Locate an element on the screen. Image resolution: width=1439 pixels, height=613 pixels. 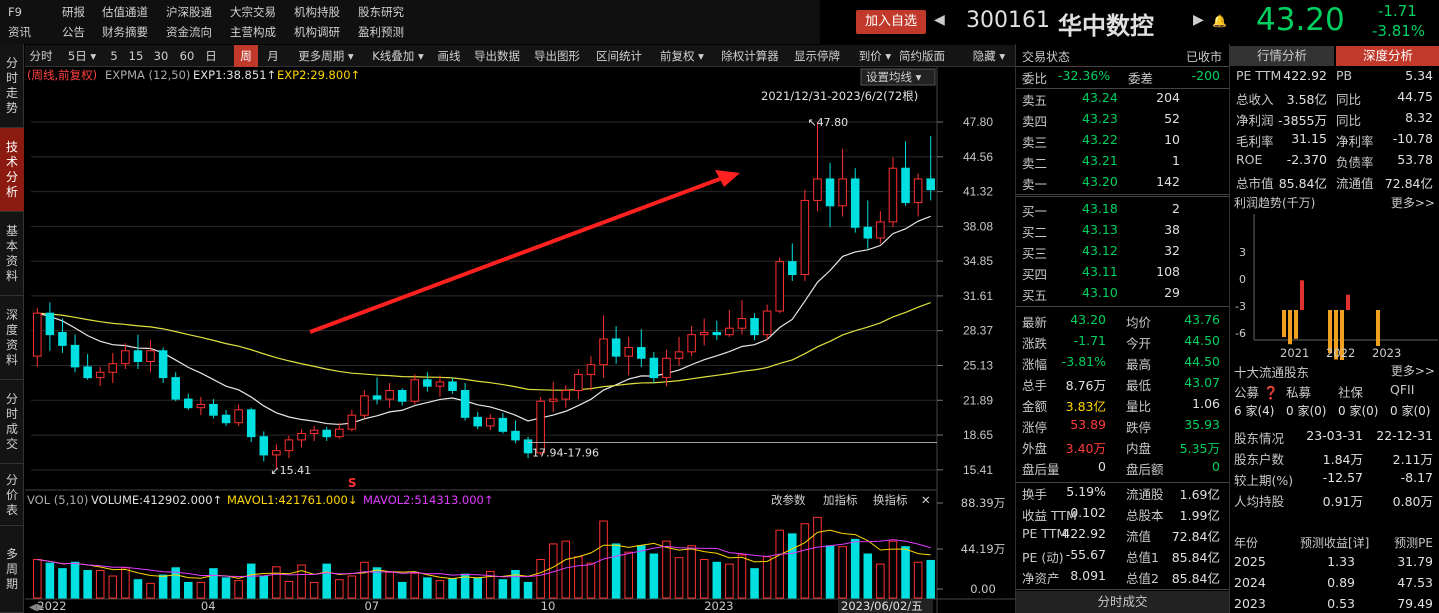
menu-item: 估值通道 is located at coordinates (125, 12).